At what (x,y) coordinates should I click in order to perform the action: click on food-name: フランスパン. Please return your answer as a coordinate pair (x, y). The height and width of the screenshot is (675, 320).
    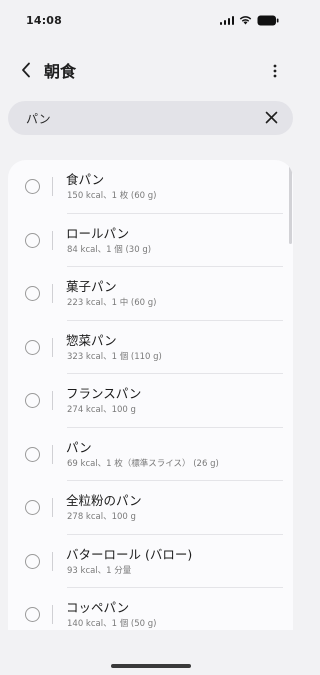
    Looking at the image, I should click on (104, 393).